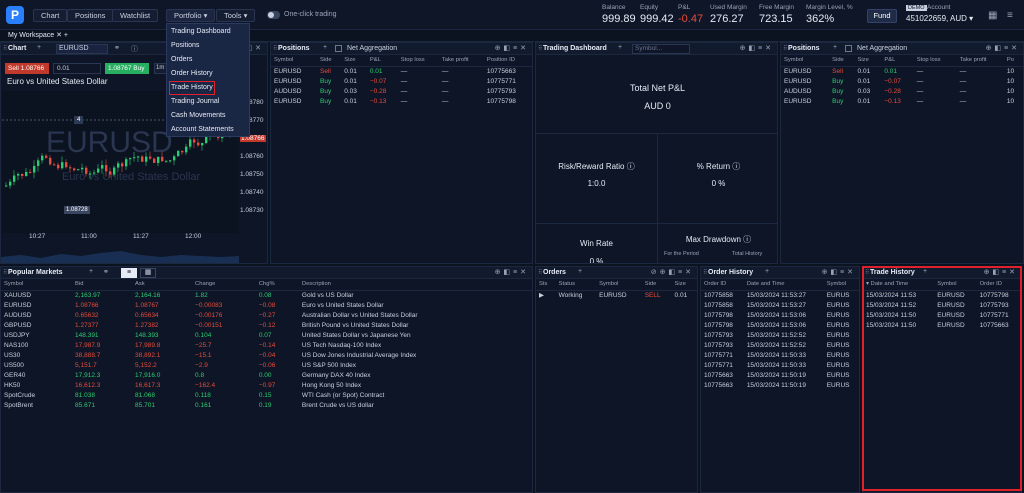  I want to click on nav-chart-button: Chart, so click(50, 15).